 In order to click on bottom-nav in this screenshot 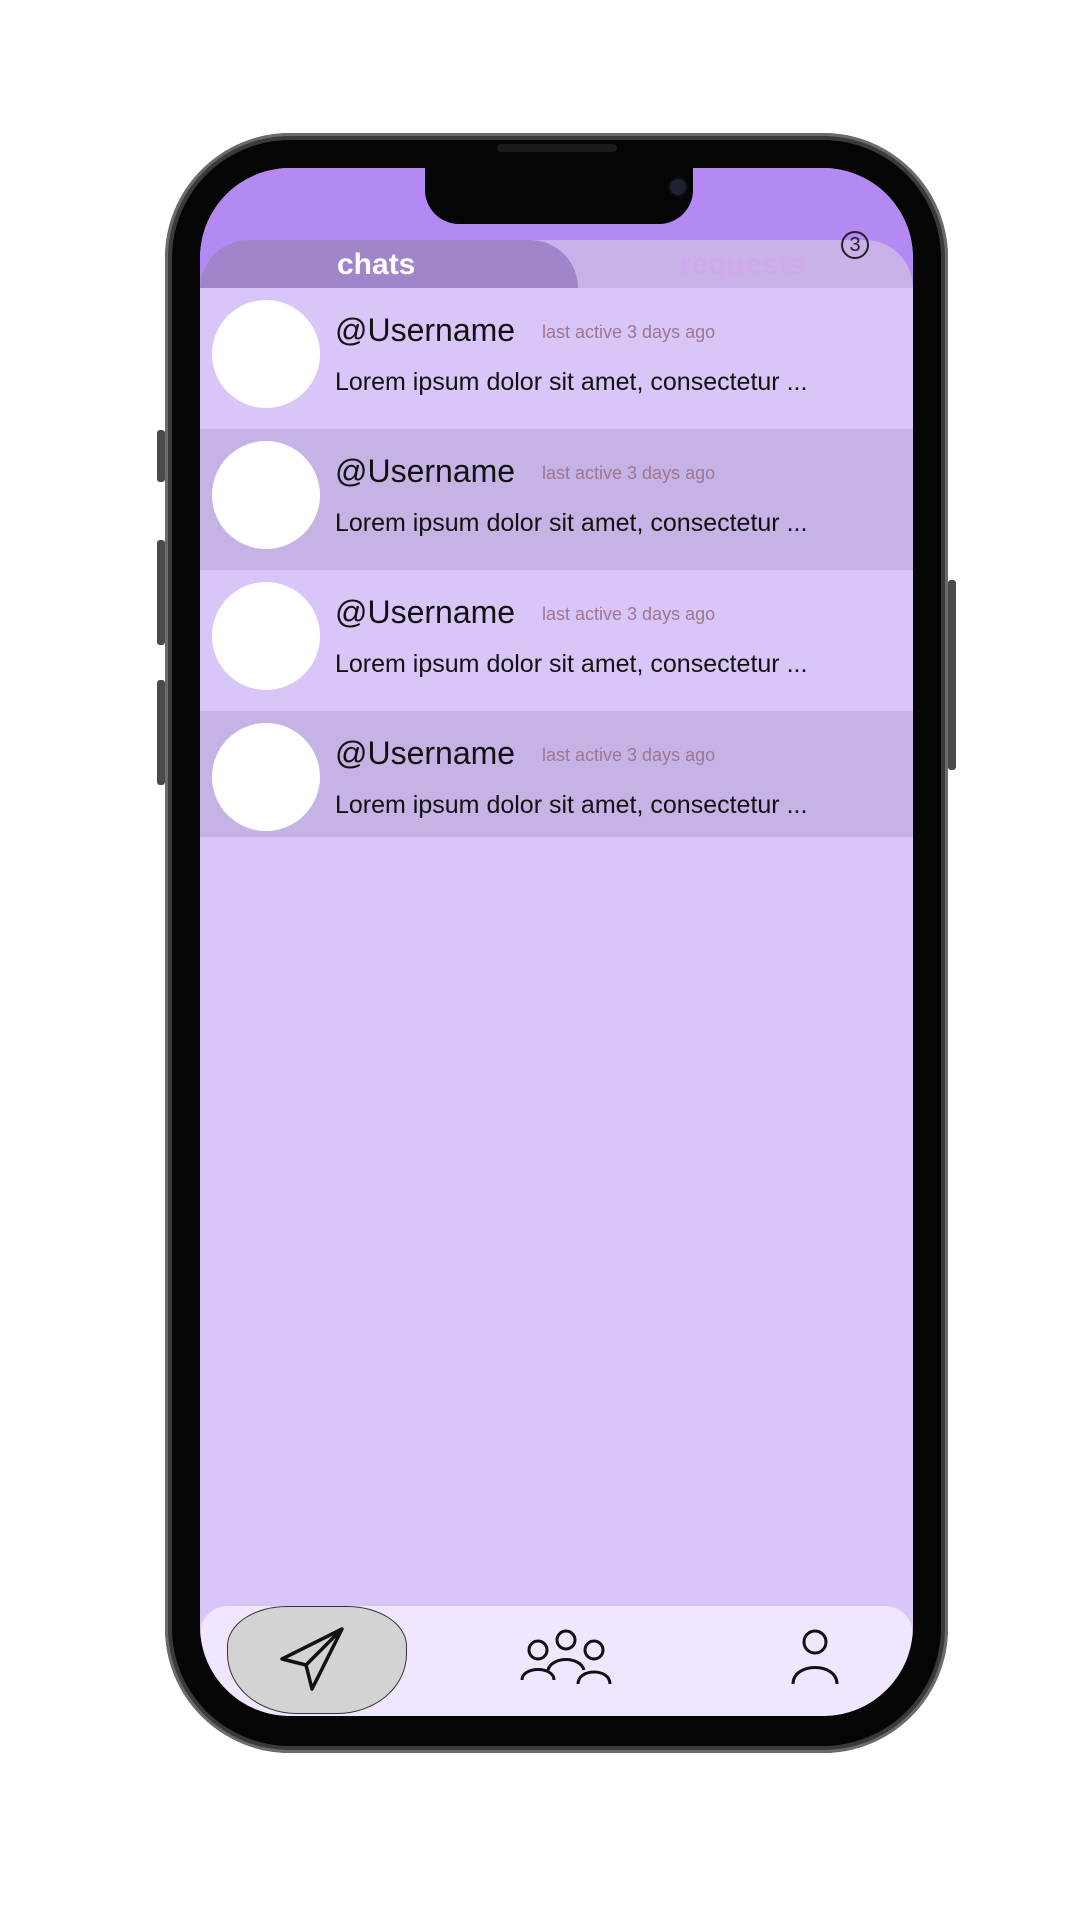, I will do `click(556, 1661)`.